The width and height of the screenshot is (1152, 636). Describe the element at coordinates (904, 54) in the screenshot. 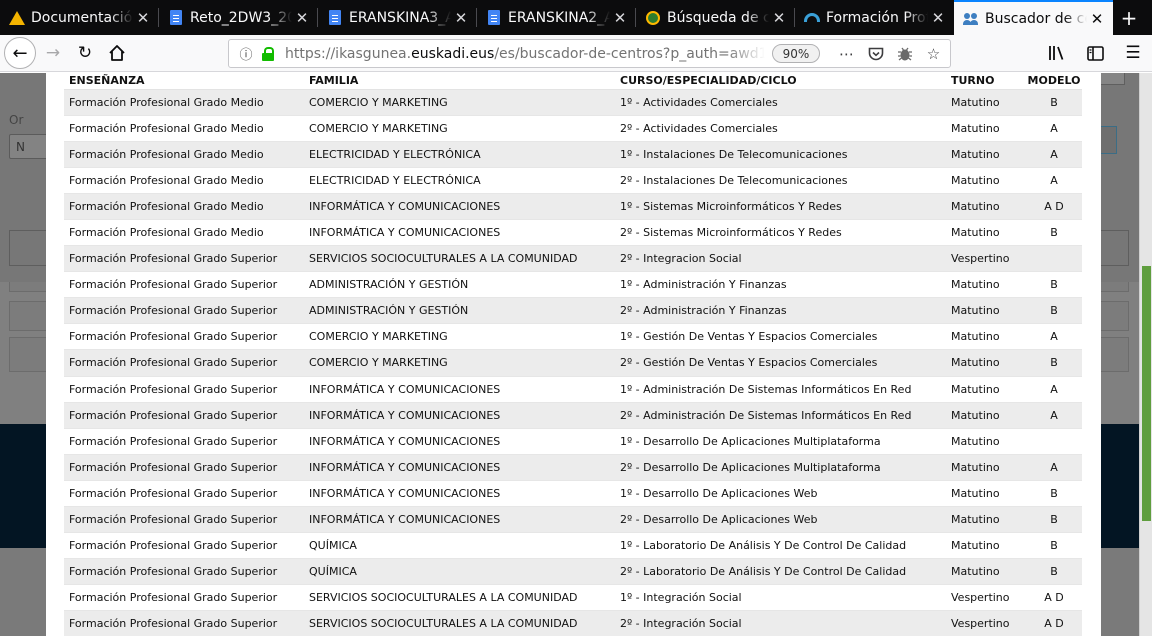

I see `extension-bug-icon` at that location.